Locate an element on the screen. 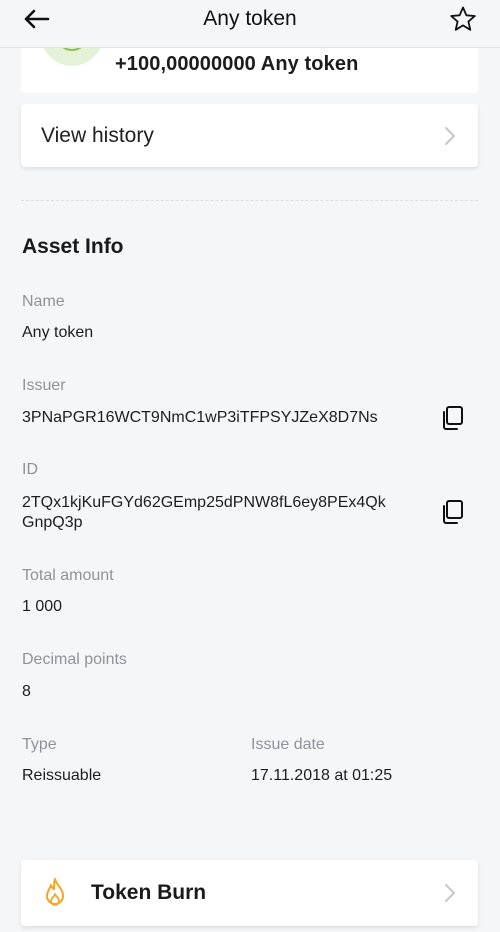 Image resolution: width=500 pixels, height=932 pixels. issue-date-value: 17.11.2018 at 01:25 is located at coordinates (322, 775).